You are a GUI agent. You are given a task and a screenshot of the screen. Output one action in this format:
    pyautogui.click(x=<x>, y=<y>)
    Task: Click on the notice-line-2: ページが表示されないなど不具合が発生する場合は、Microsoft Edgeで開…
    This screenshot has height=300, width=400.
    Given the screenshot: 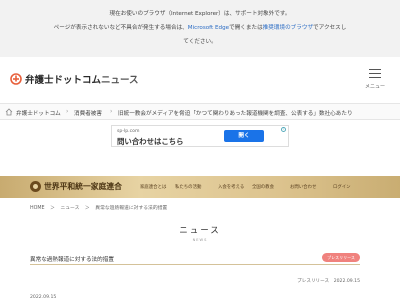 What is the action you would take?
    pyautogui.click(x=200, y=28)
    